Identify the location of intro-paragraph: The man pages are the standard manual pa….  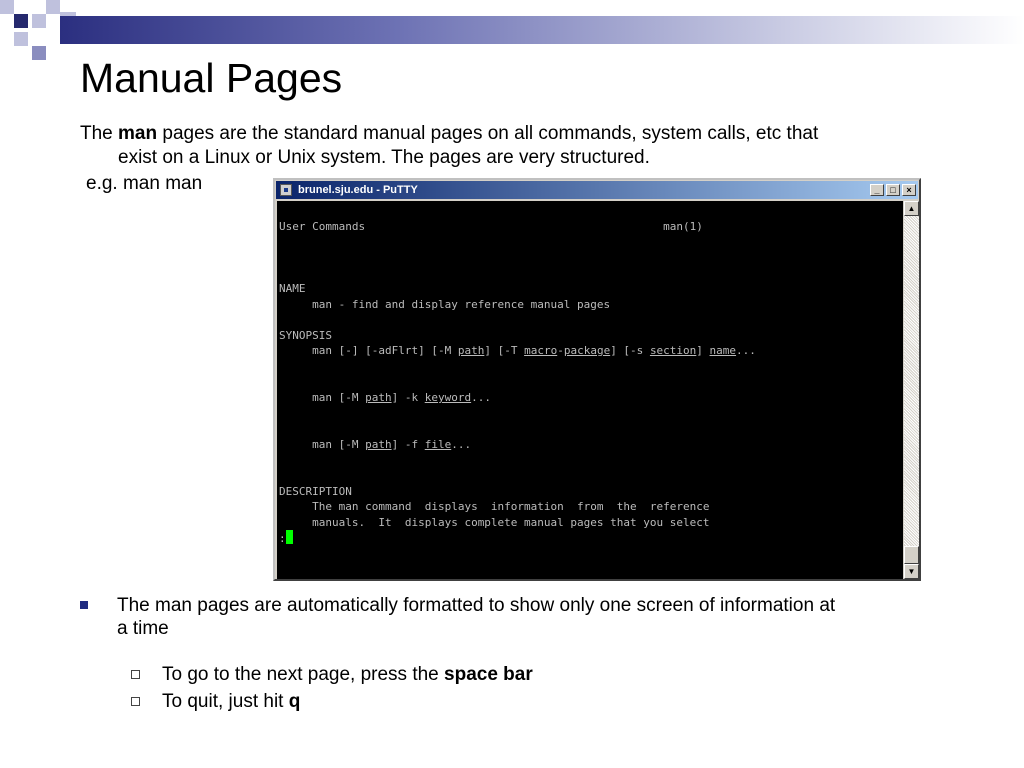
(530, 146).